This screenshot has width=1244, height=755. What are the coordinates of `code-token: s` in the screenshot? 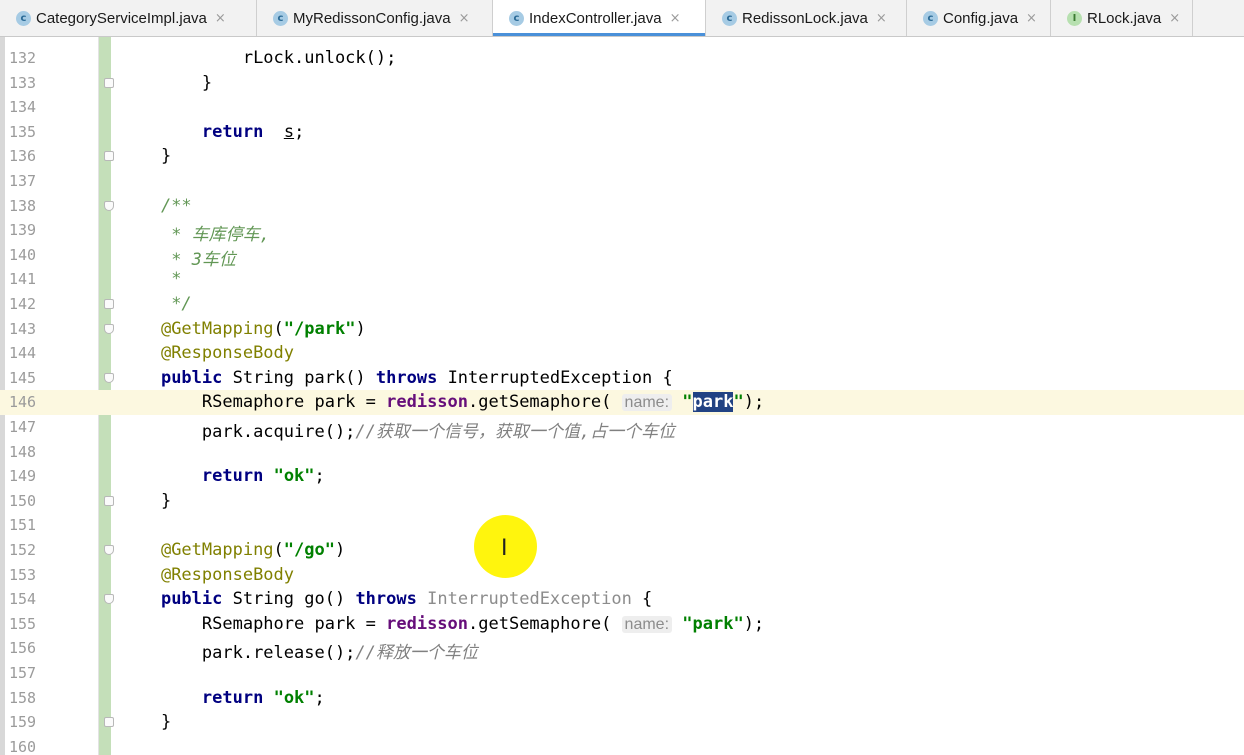 It's located at (289, 131).